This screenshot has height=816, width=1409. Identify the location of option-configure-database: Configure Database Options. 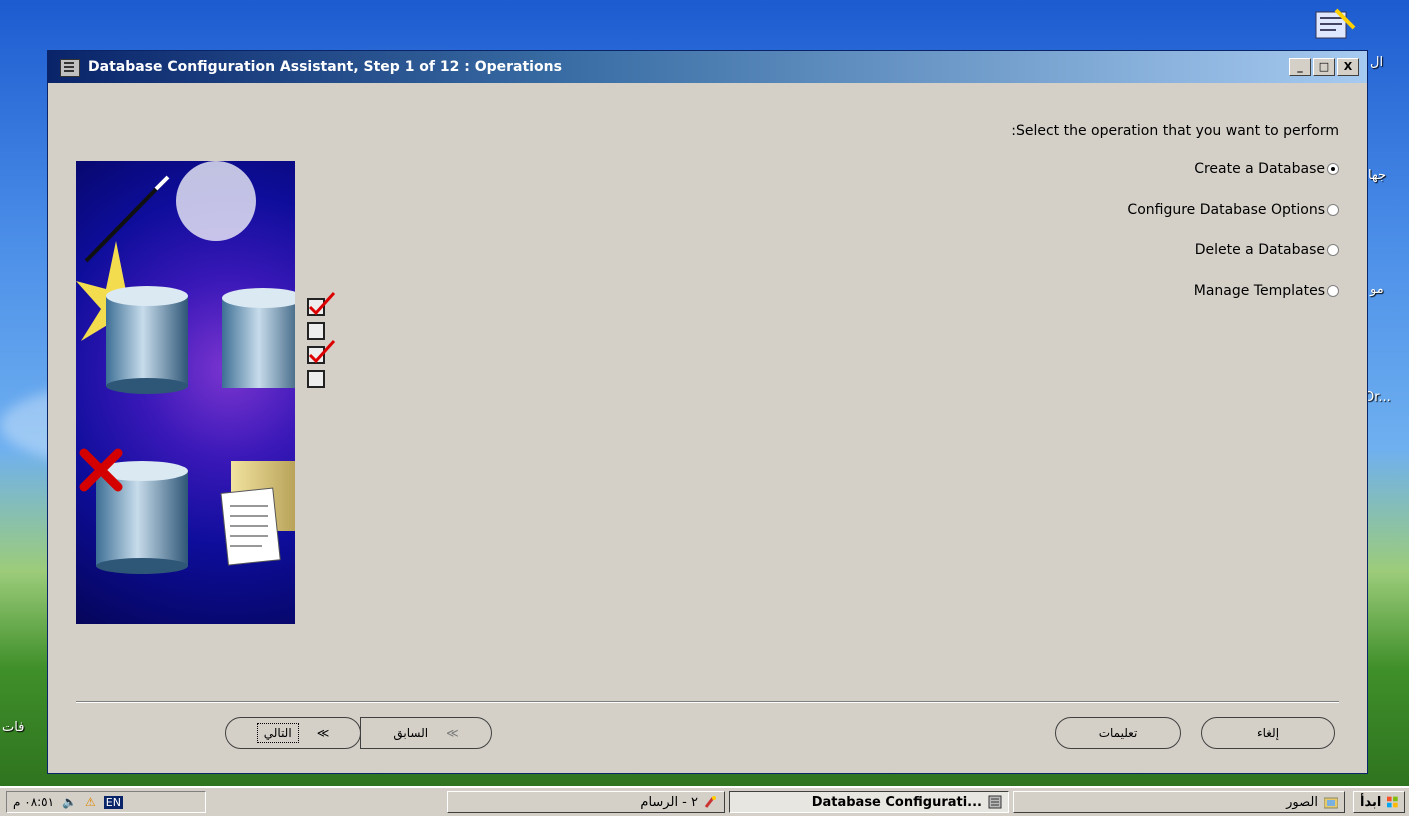
(1233, 210).